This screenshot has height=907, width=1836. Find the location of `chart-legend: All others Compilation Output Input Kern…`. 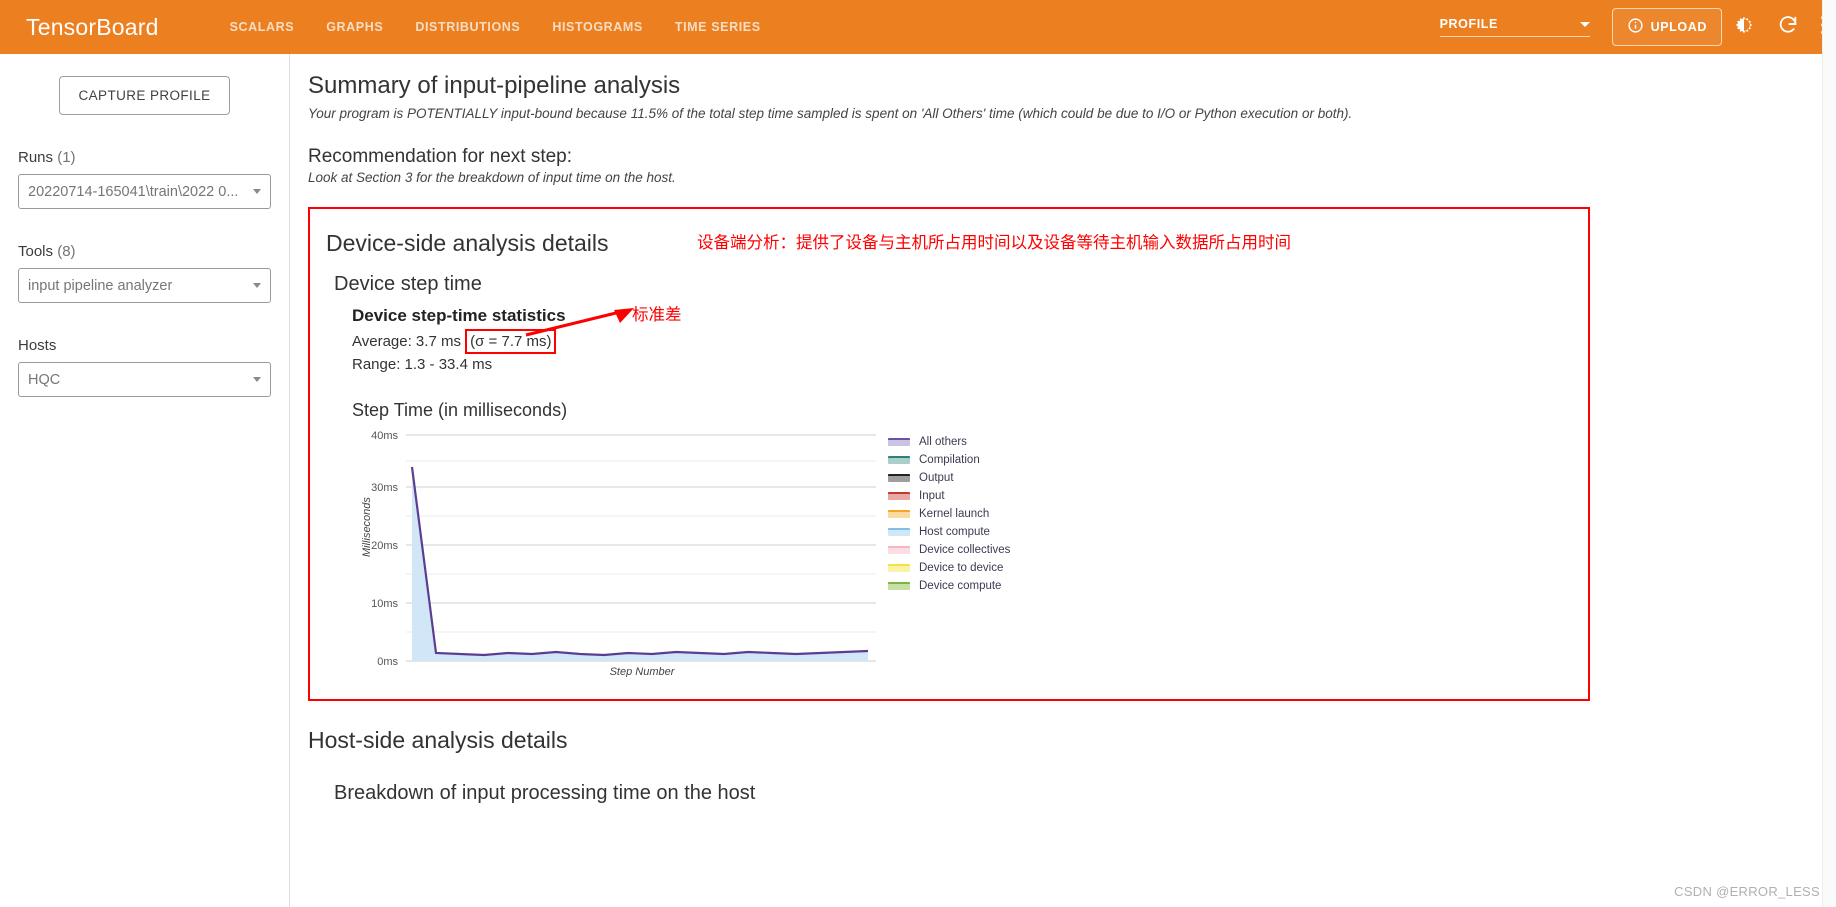

chart-legend: All others Compilation Output Input Kern… is located at coordinates (949, 514).